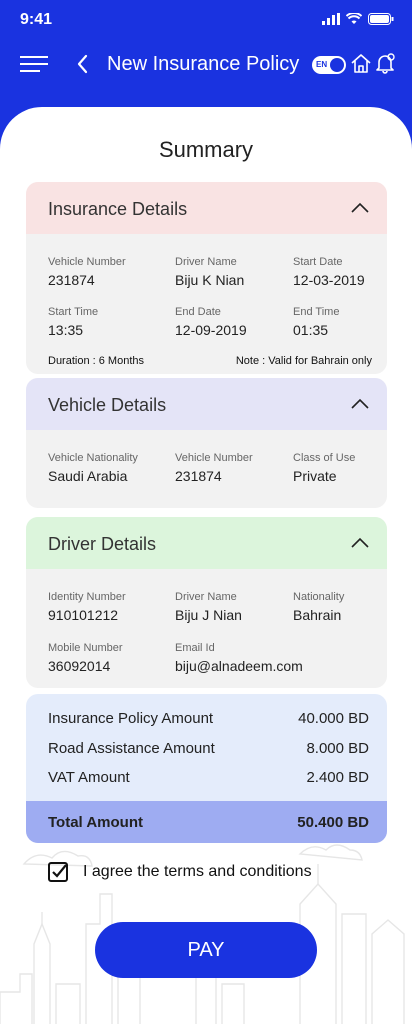  What do you see at coordinates (208, 748) in the screenshot?
I see `amount-row-road-assistance: Road Assistance Amount 8.000 BD` at bounding box center [208, 748].